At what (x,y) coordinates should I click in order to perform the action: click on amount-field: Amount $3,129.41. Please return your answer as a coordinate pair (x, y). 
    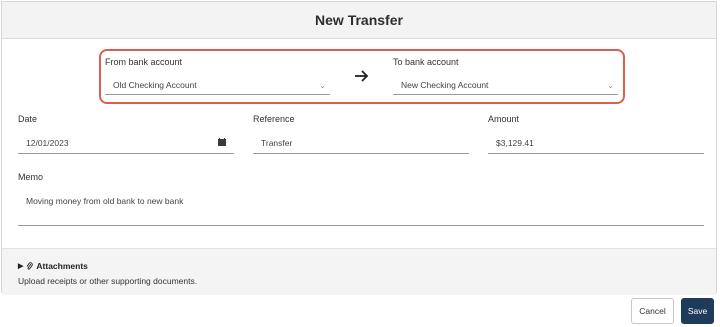
    Looking at the image, I should click on (596, 135).